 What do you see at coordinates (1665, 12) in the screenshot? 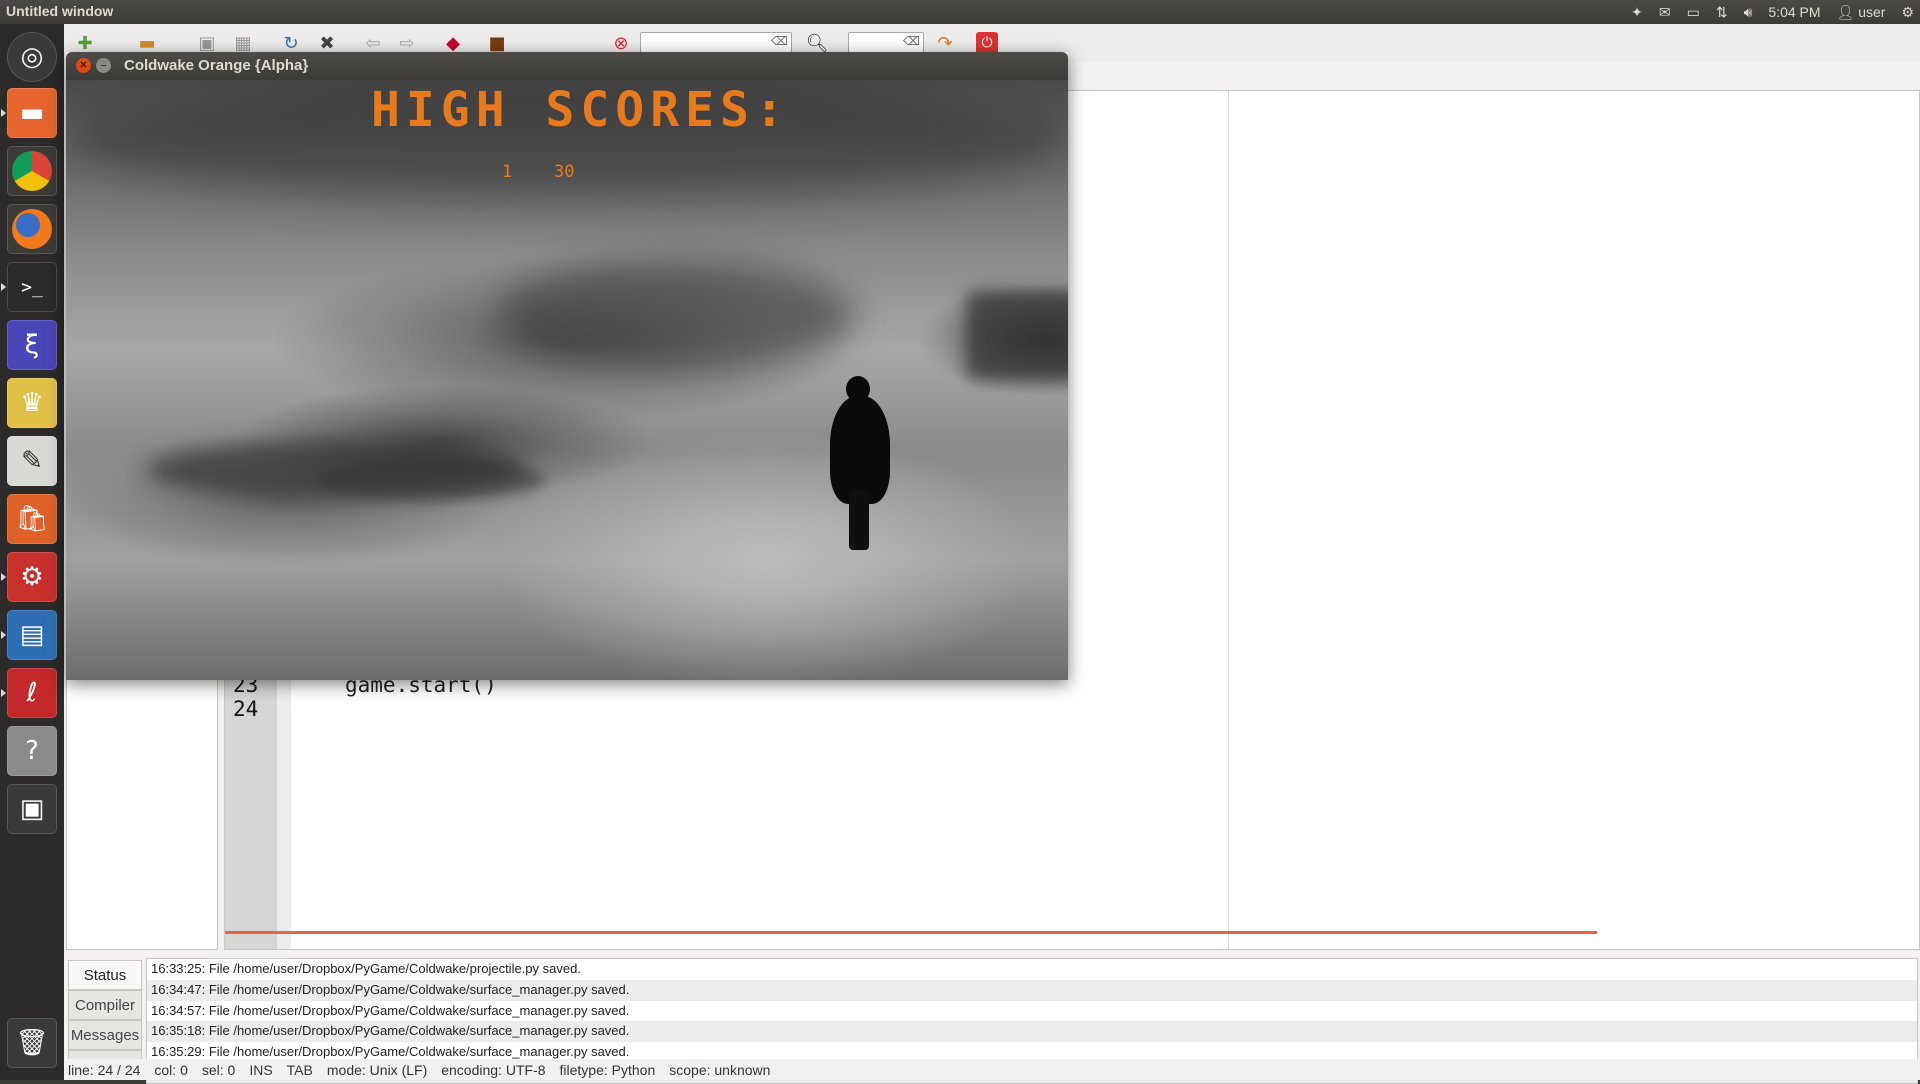
I see `envelope-icon: ✉` at bounding box center [1665, 12].